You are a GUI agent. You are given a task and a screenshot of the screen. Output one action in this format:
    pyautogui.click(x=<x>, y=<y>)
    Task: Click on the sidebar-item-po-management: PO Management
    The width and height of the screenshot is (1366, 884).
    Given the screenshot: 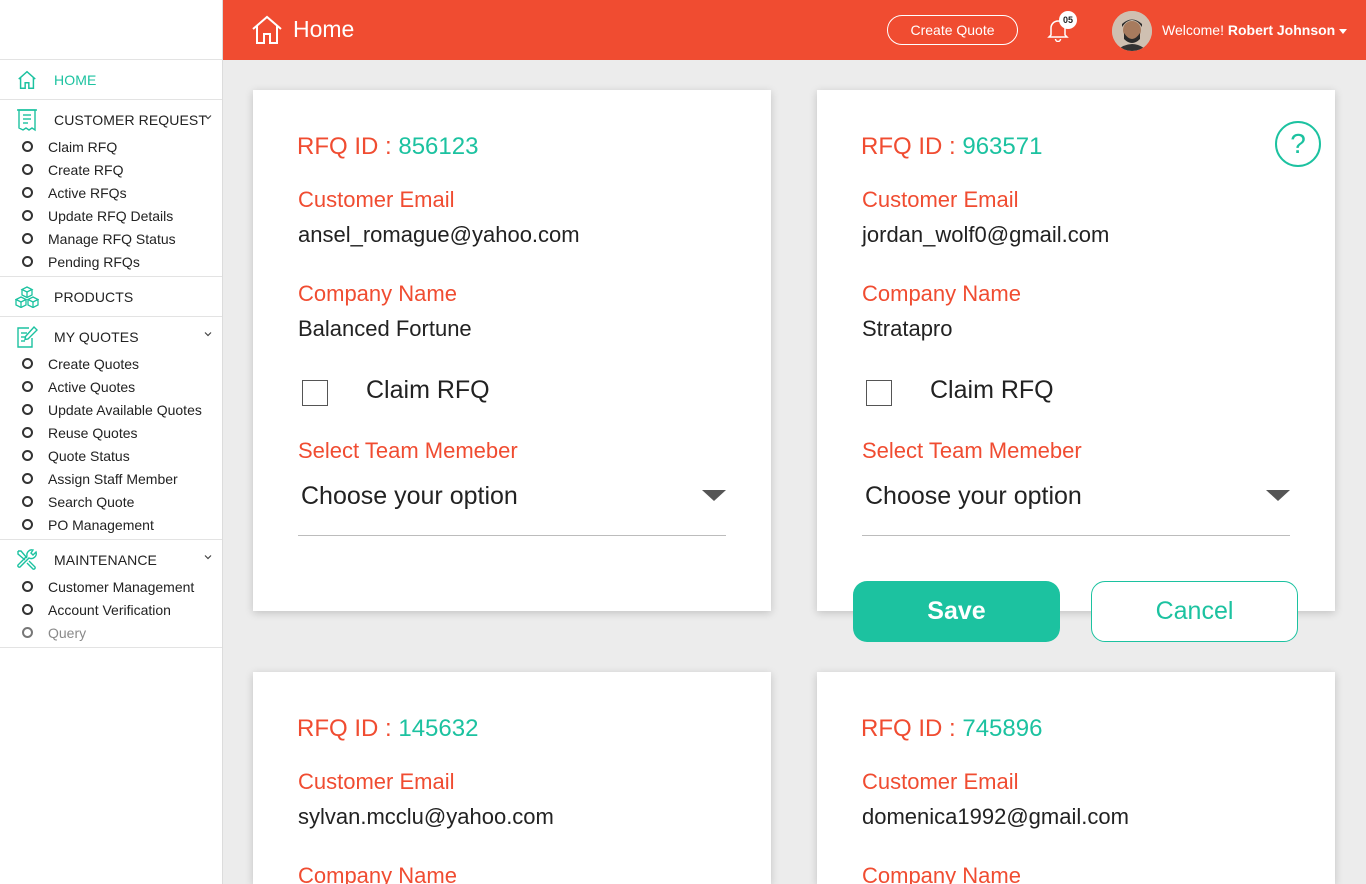 What is the action you would take?
    pyautogui.click(x=111, y=524)
    